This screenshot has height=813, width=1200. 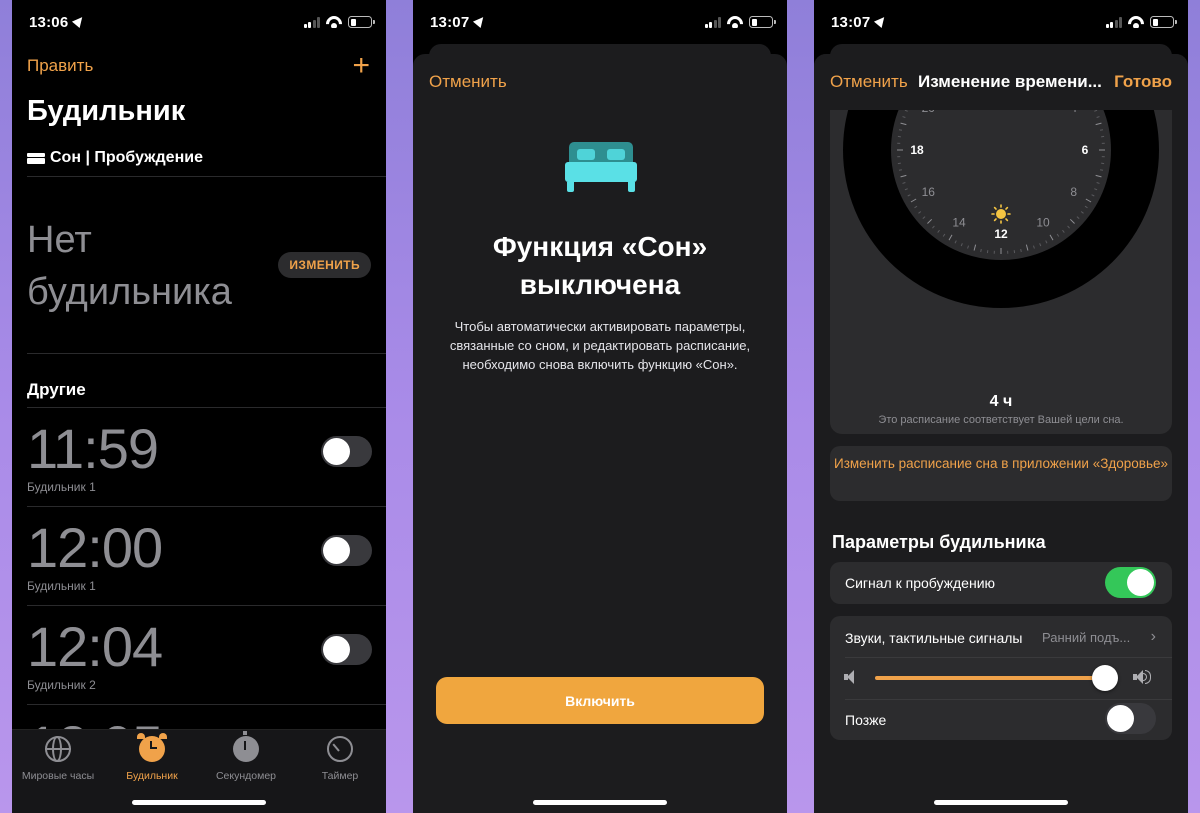 I want to click on clock-hour-label: 6, so click(x=1085, y=150).